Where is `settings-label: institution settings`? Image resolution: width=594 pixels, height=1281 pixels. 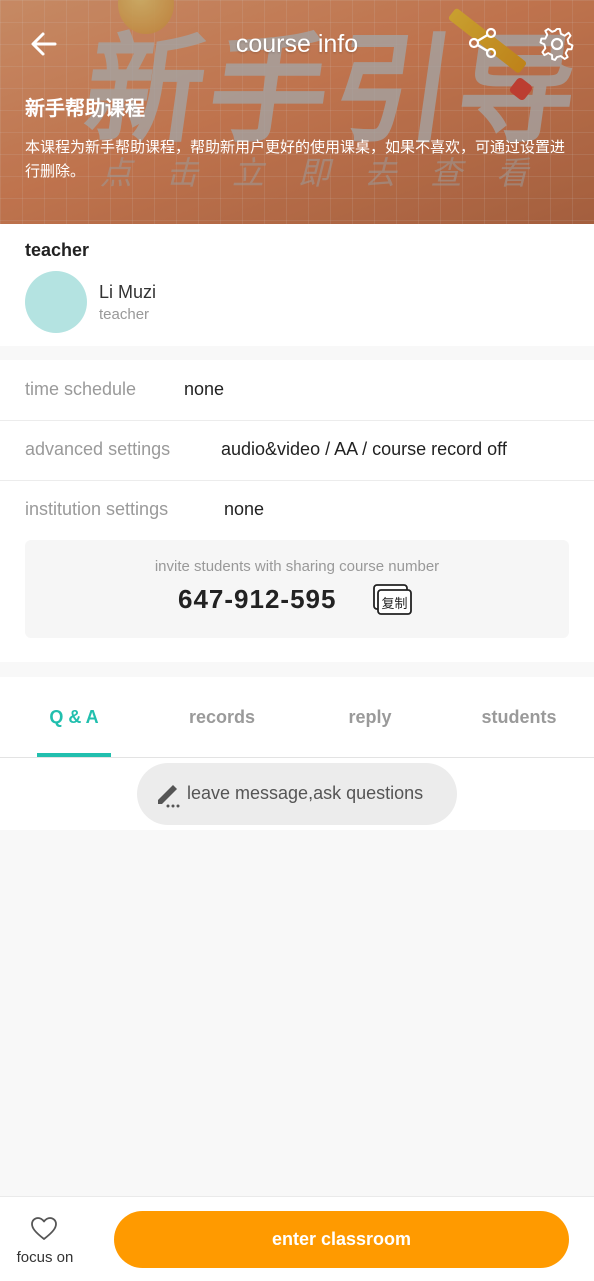 settings-label: institution settings is located at coordinates (97, 509).